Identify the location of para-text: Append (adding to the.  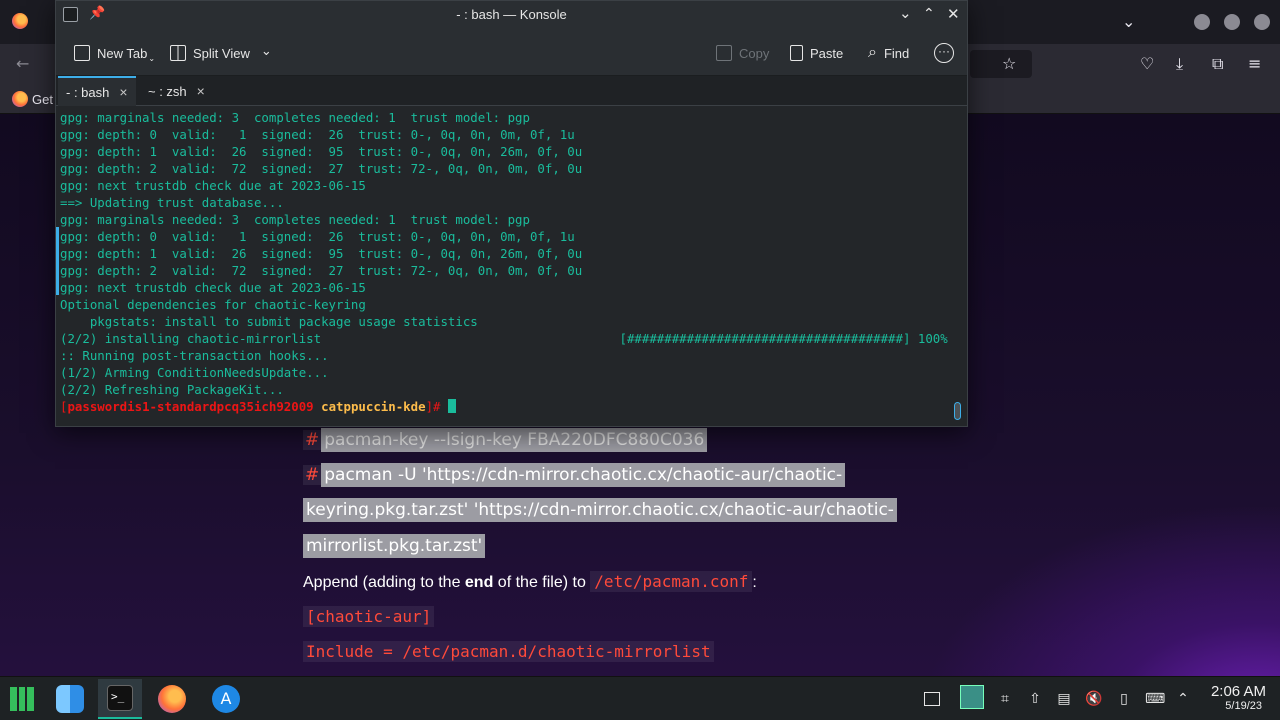
(384, 582).